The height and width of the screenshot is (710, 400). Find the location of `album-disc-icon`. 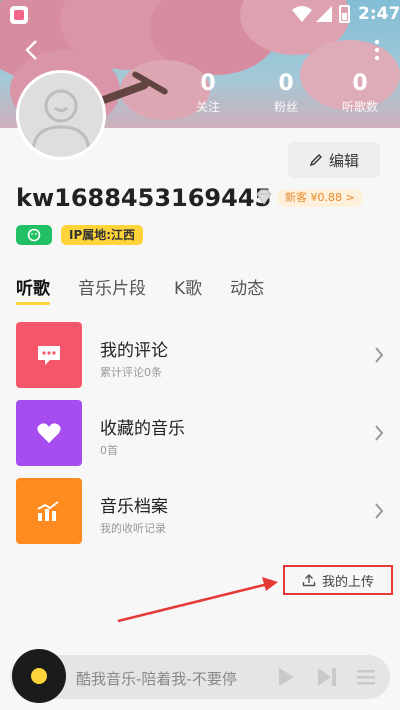

album-disc-icon is located at coordinates (39, 676).